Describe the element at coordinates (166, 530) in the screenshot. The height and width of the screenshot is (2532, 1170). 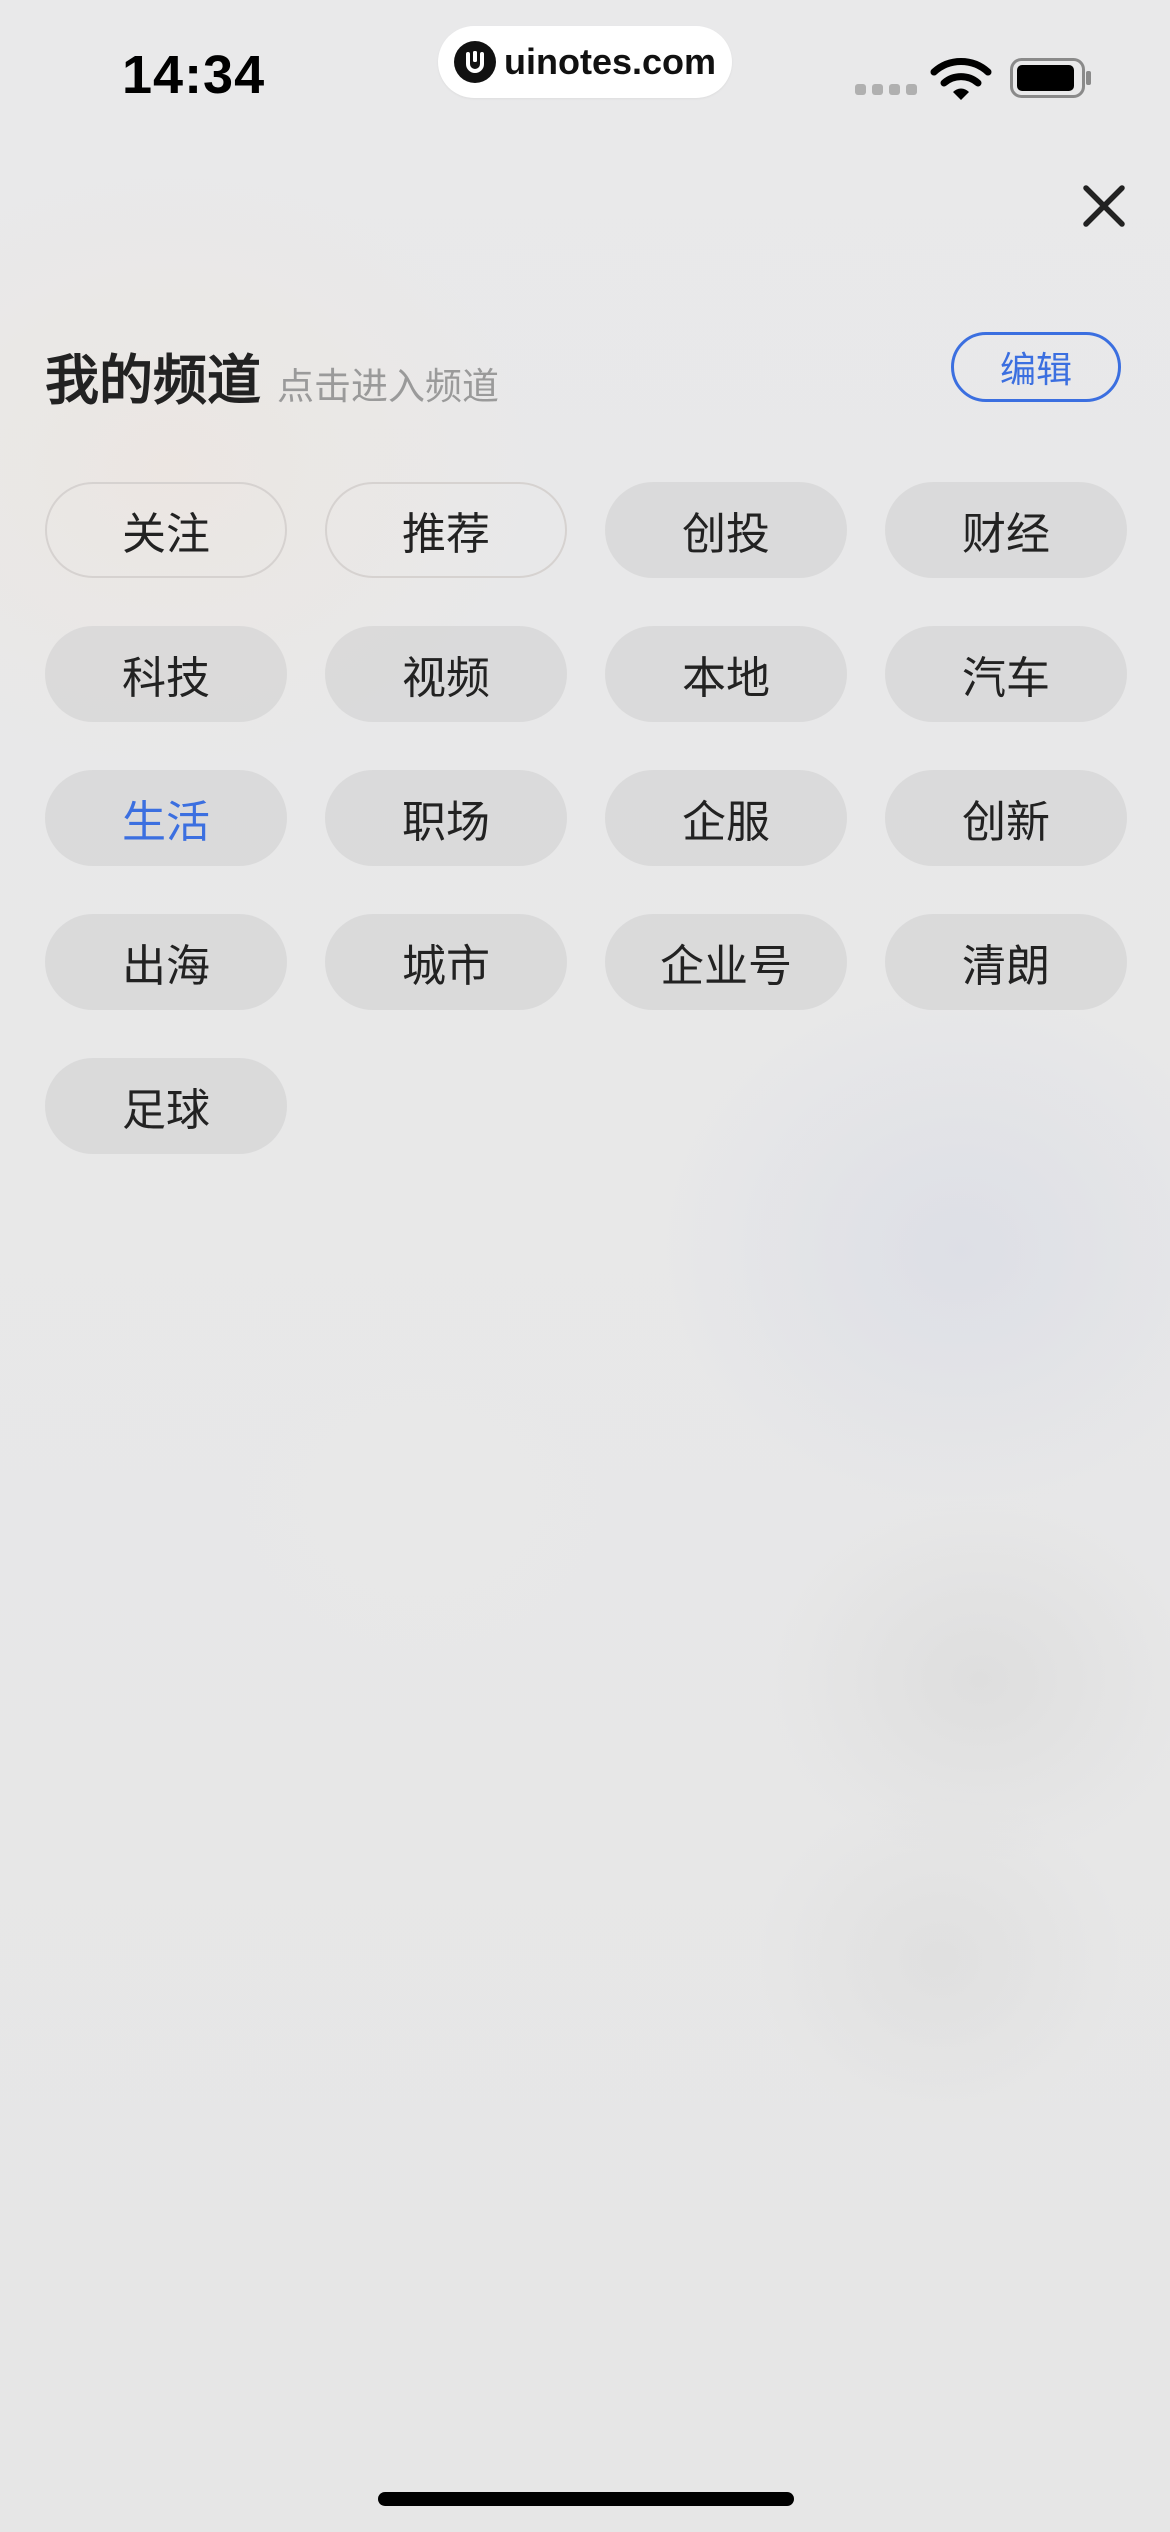
I see `channel-chip: 关注` at that location.